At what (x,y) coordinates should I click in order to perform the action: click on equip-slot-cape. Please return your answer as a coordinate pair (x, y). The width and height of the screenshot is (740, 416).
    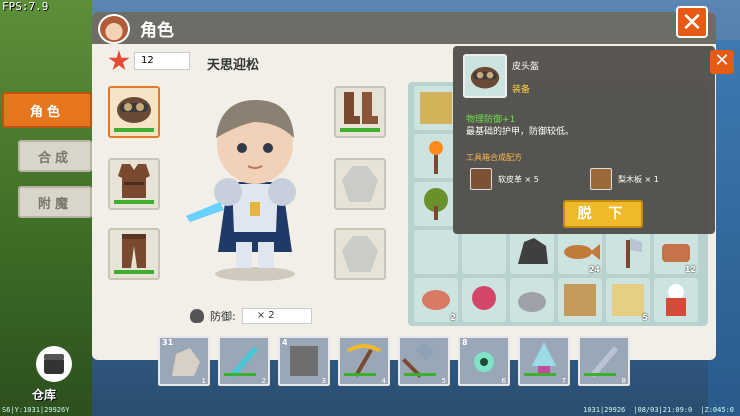
    Looking at the image, I should click on (360, 184).